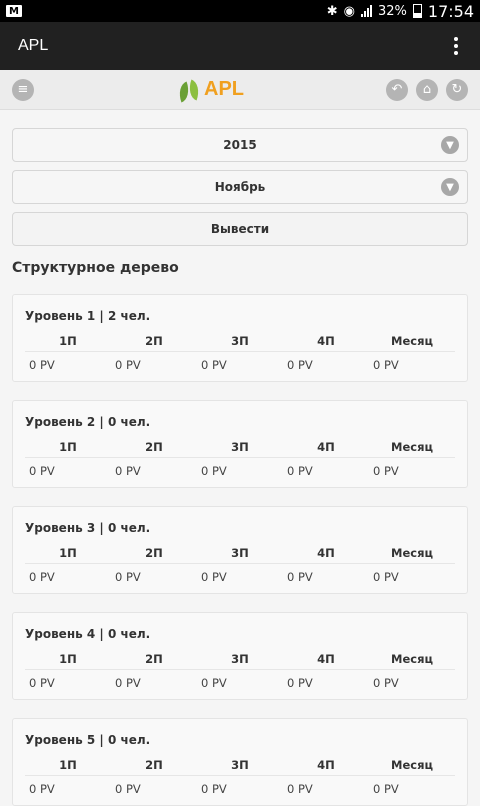 The height and width of the screenshot is (806, 480). What do you see at coordinates (88, 422) in the screenshot?
I see `level-title: Уровень 2 | 0 чел.` at bounding box center [88, 422].